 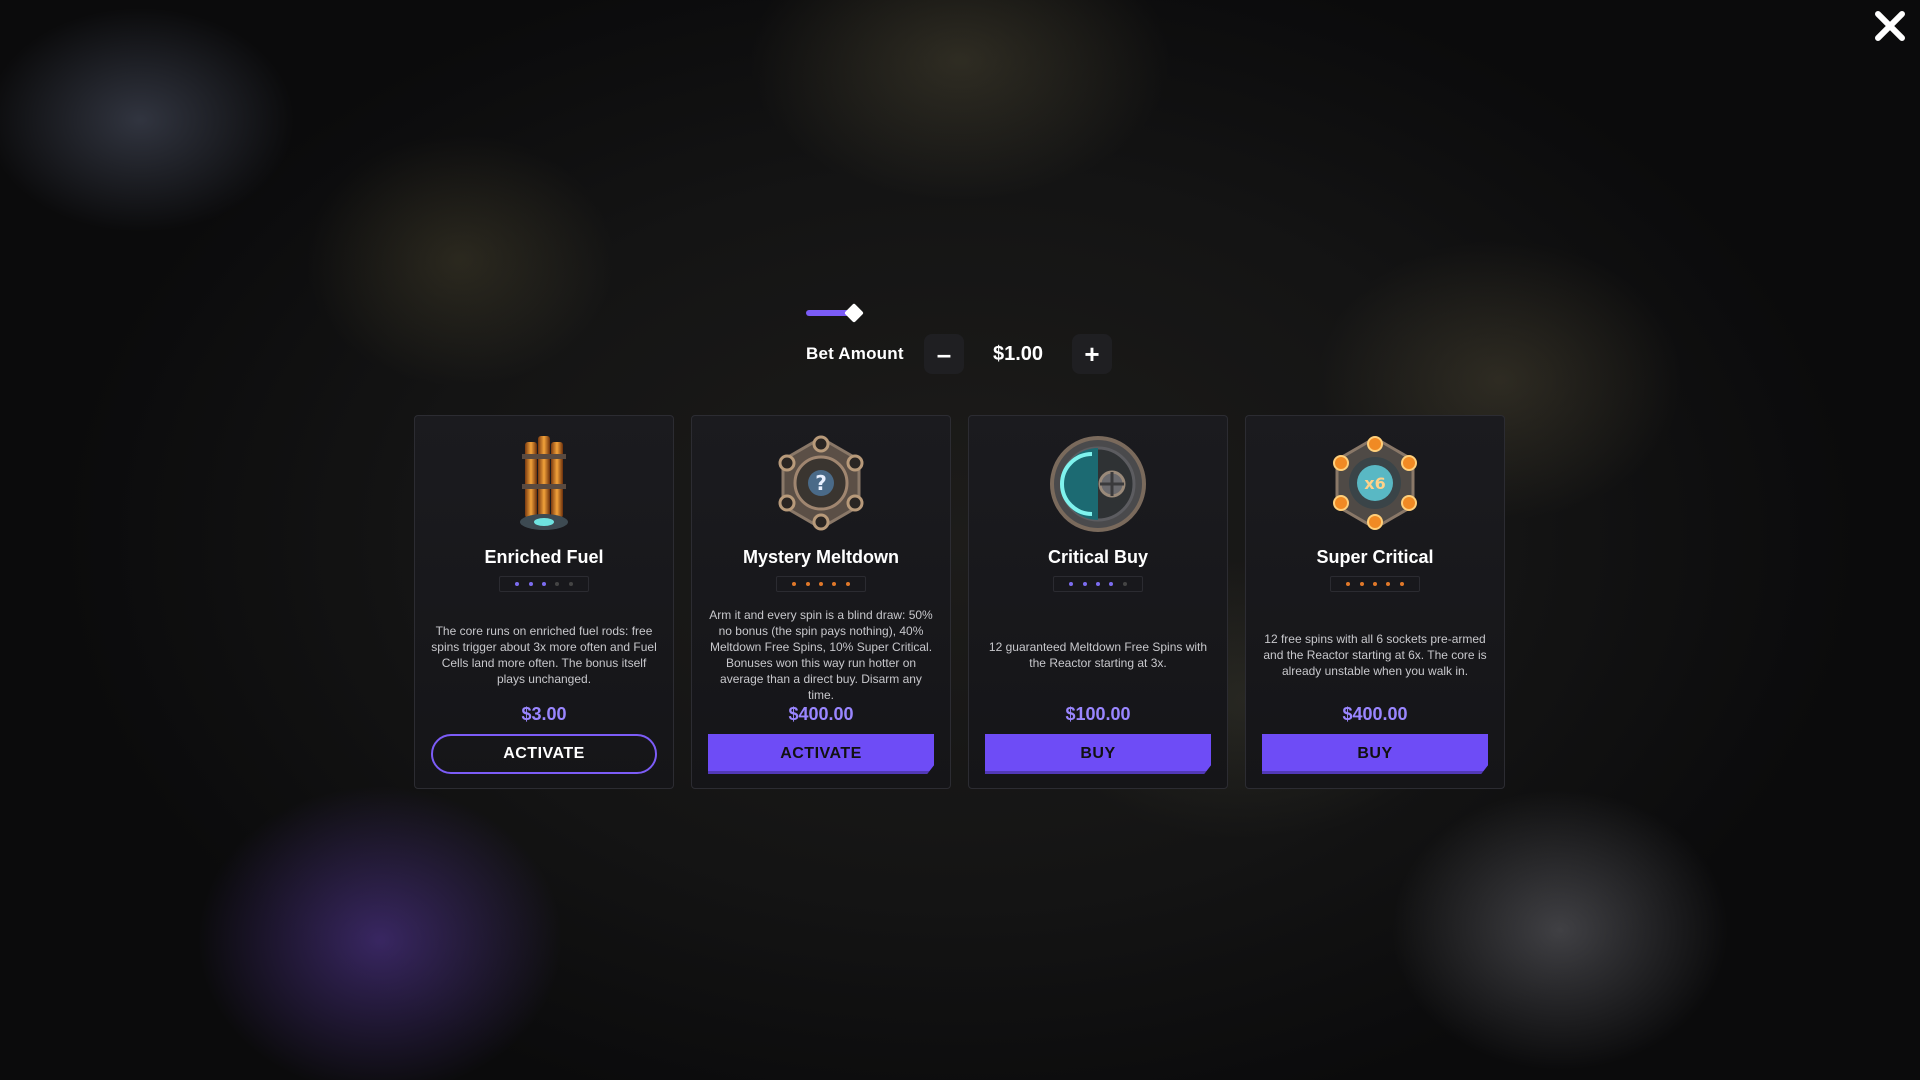 I want to click on bet-amount-label: Bet Amount, so click(x=855, y=353).